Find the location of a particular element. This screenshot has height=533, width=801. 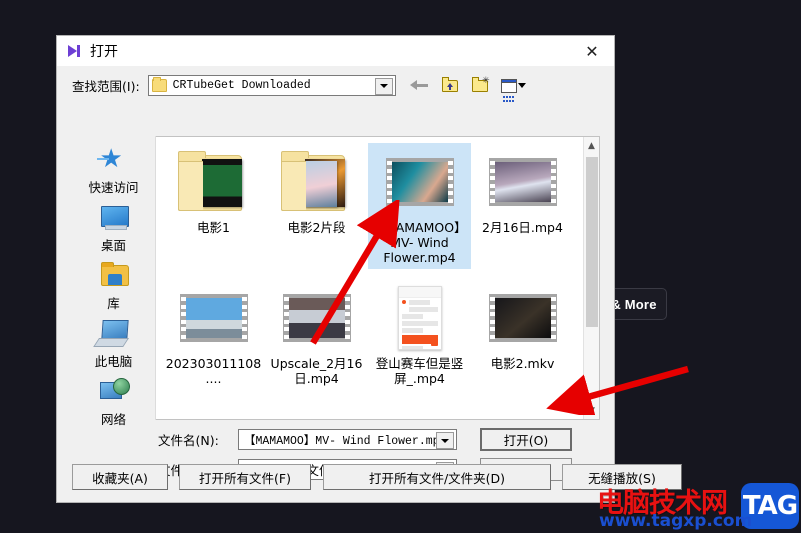

sidebar-item-network: 网络 is located at coordinates (114, 402).